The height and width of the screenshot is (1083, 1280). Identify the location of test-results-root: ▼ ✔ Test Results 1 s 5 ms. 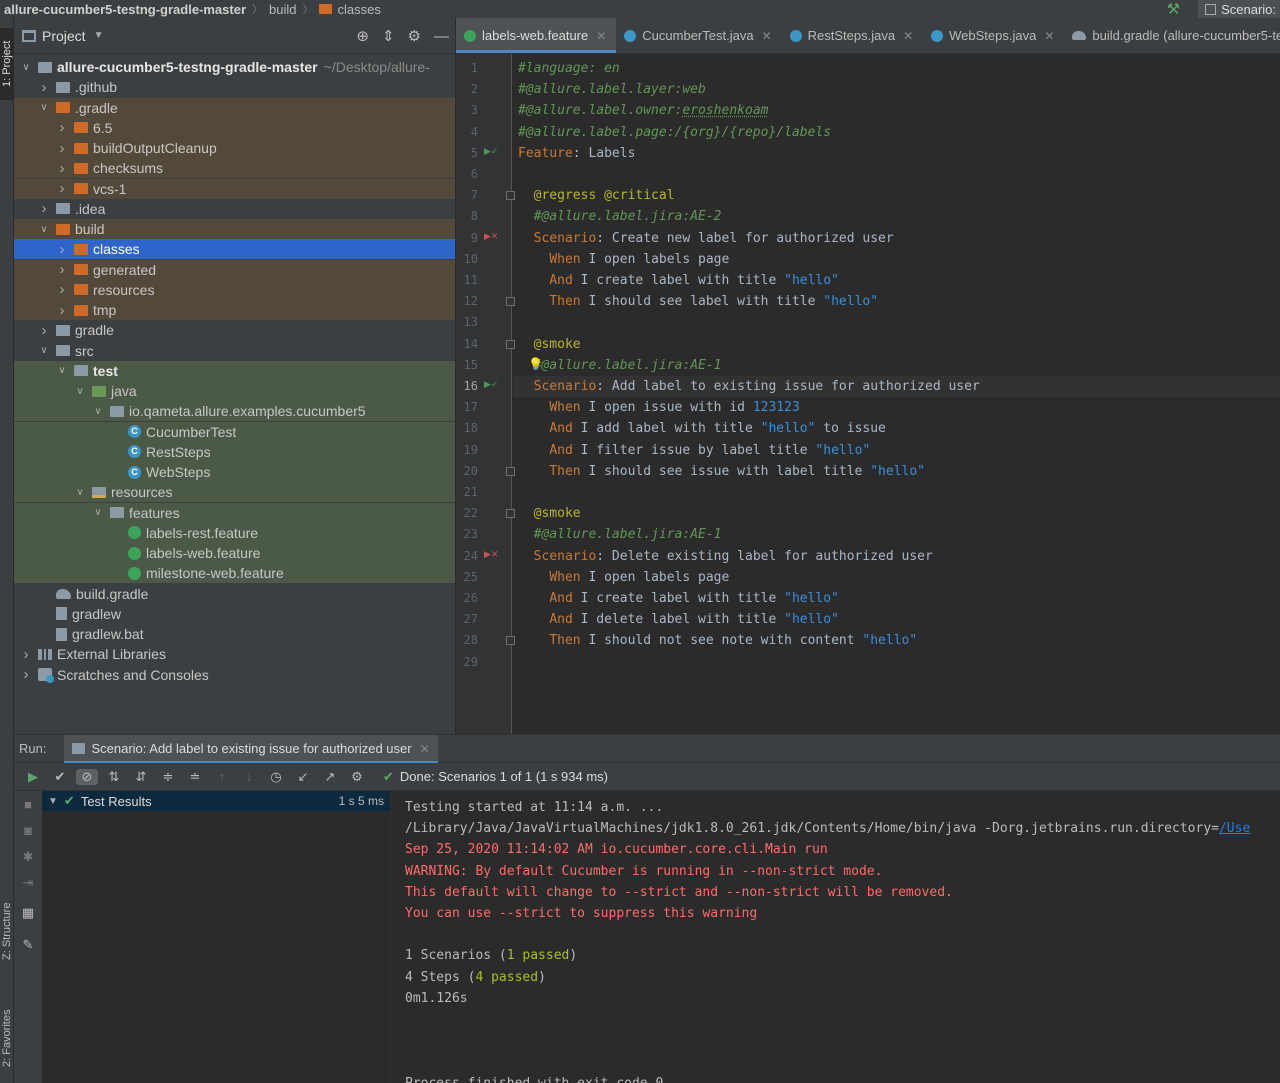
(216, 801).